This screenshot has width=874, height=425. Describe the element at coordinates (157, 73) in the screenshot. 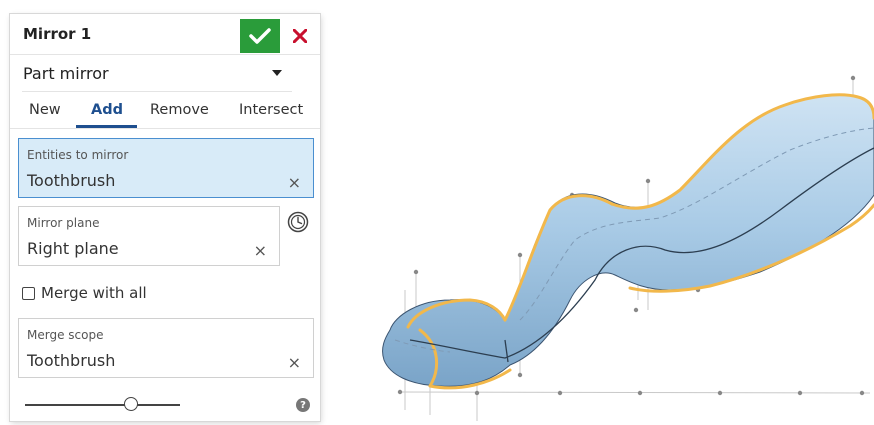

I see `mirror-type-dropdown: Part mirror` at that location.